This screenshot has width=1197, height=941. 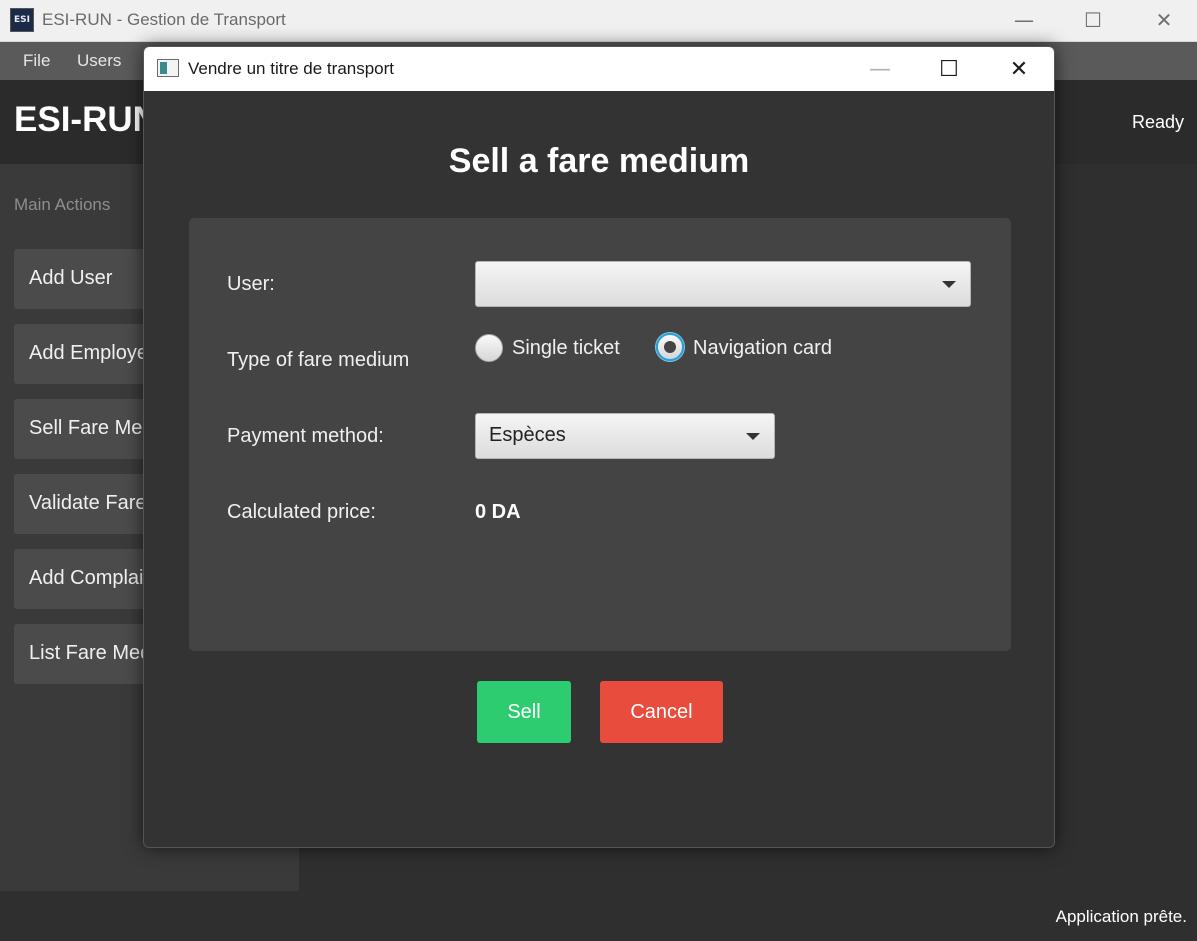 I want to click on dialog-heading: Sell a fare medium, so click(x=599, y=161).